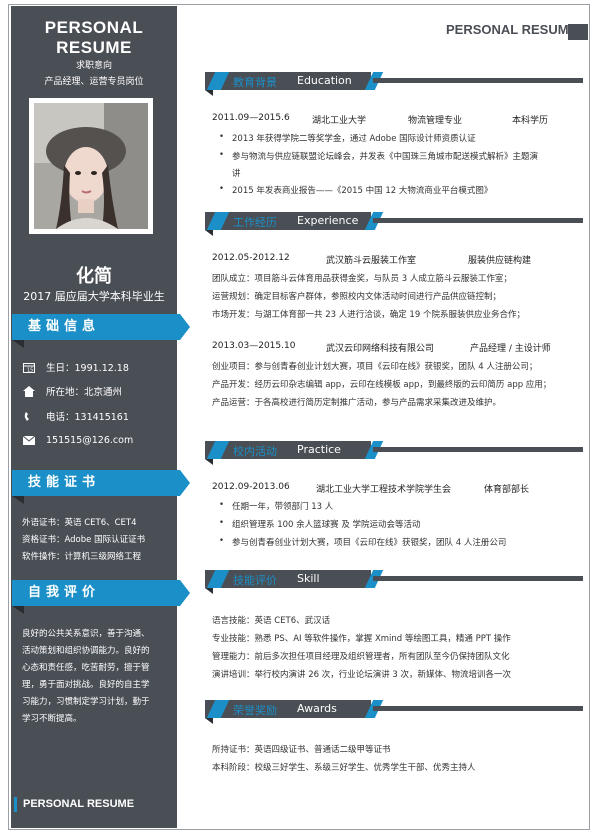 This screenshot has width=591, height=832. Describe the element at coordinates (578, 32) in the screenshot. I see `page-title-bar` at that location.